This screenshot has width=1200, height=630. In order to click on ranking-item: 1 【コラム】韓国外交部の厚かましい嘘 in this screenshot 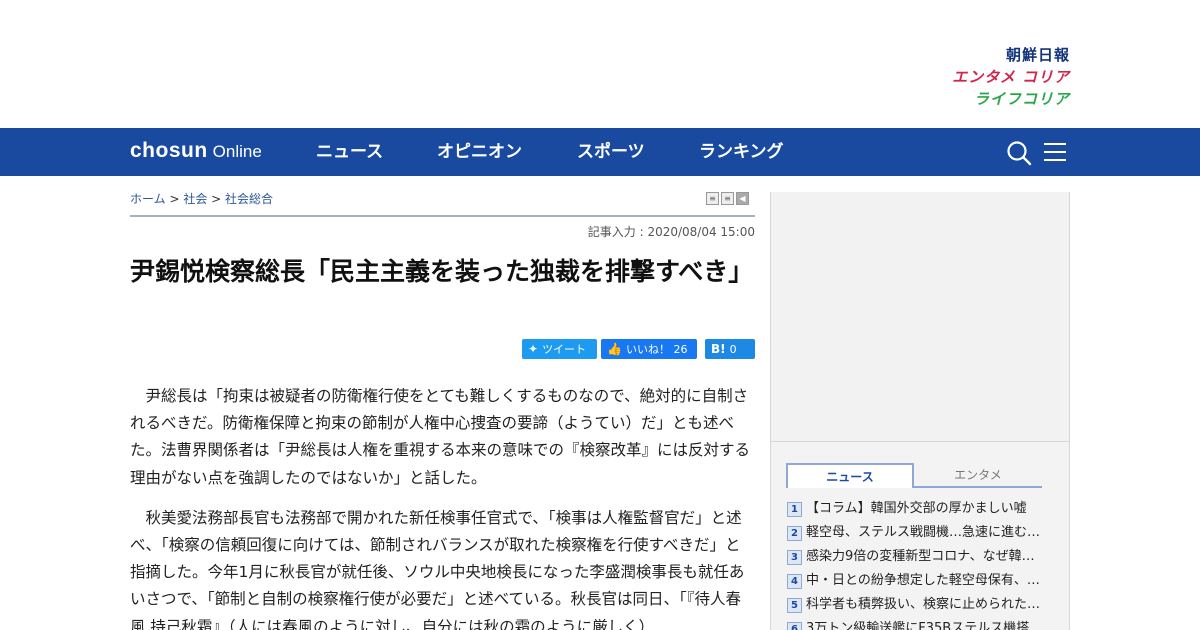, I will do `click(922, 510)`.